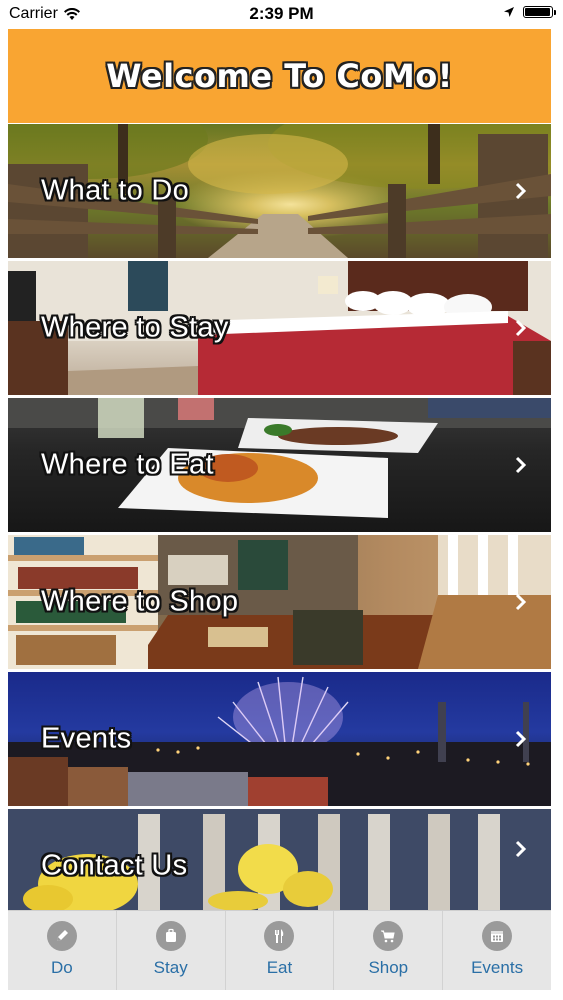  What do you see at coordinates (62, 967) in the screenshot?
I see `tab-label: Do` at bounding box center [62, 967].